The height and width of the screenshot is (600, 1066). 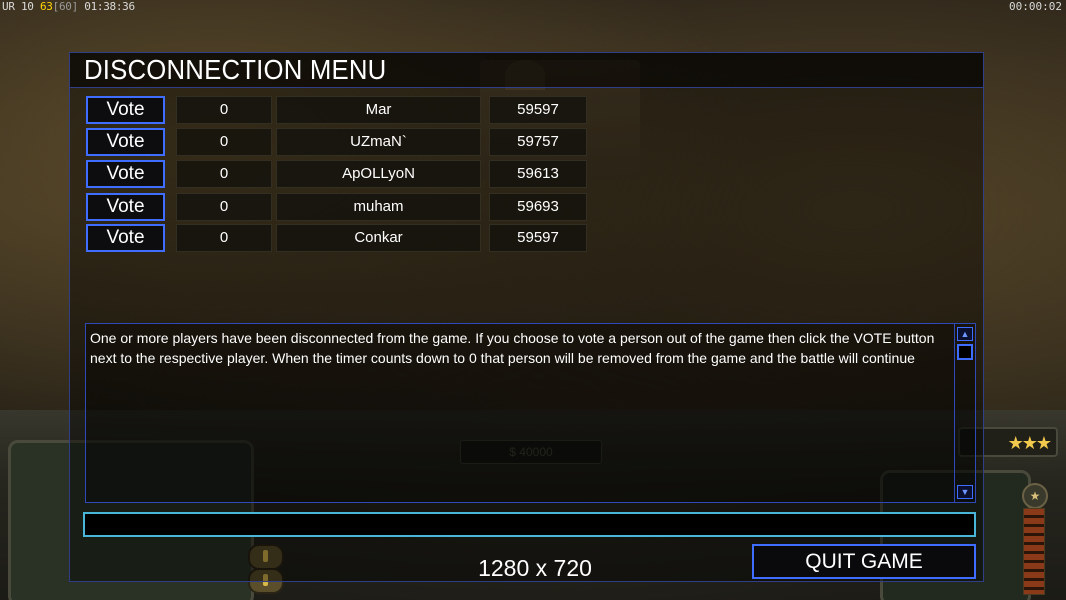 I want to click on player-row: Vote 0 ApOLLyoN 59613, so click(x=338, y=174).